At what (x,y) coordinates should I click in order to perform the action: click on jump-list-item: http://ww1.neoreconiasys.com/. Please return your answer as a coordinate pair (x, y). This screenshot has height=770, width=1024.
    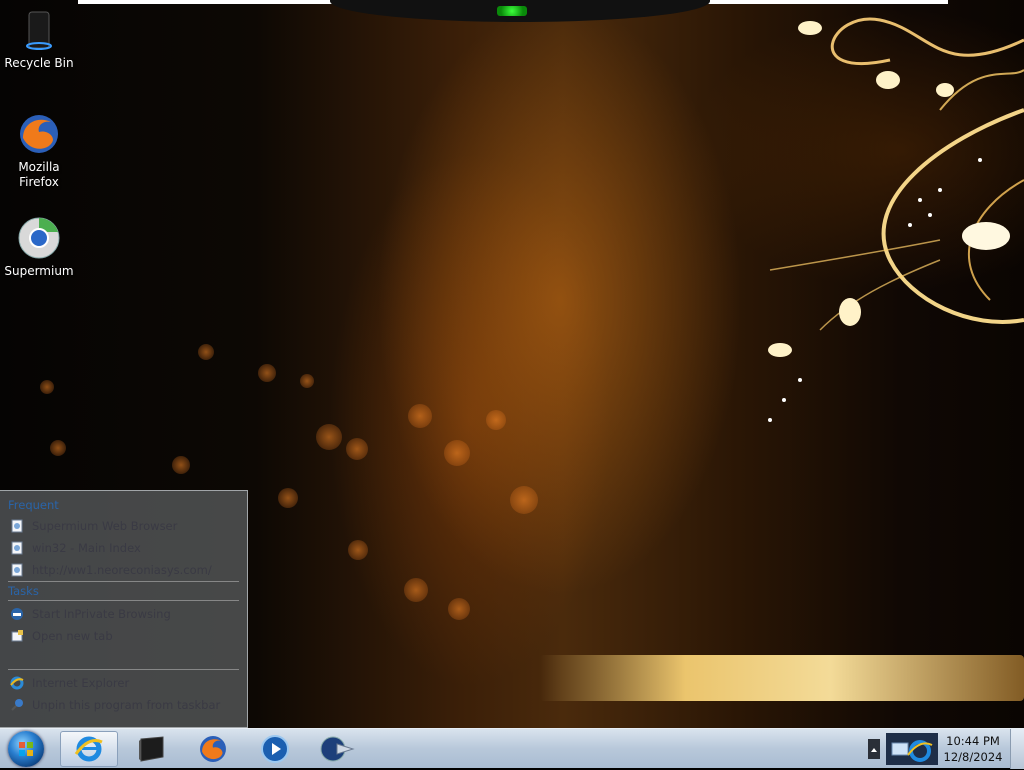
    Looking at the image, I should click on (123, 570).